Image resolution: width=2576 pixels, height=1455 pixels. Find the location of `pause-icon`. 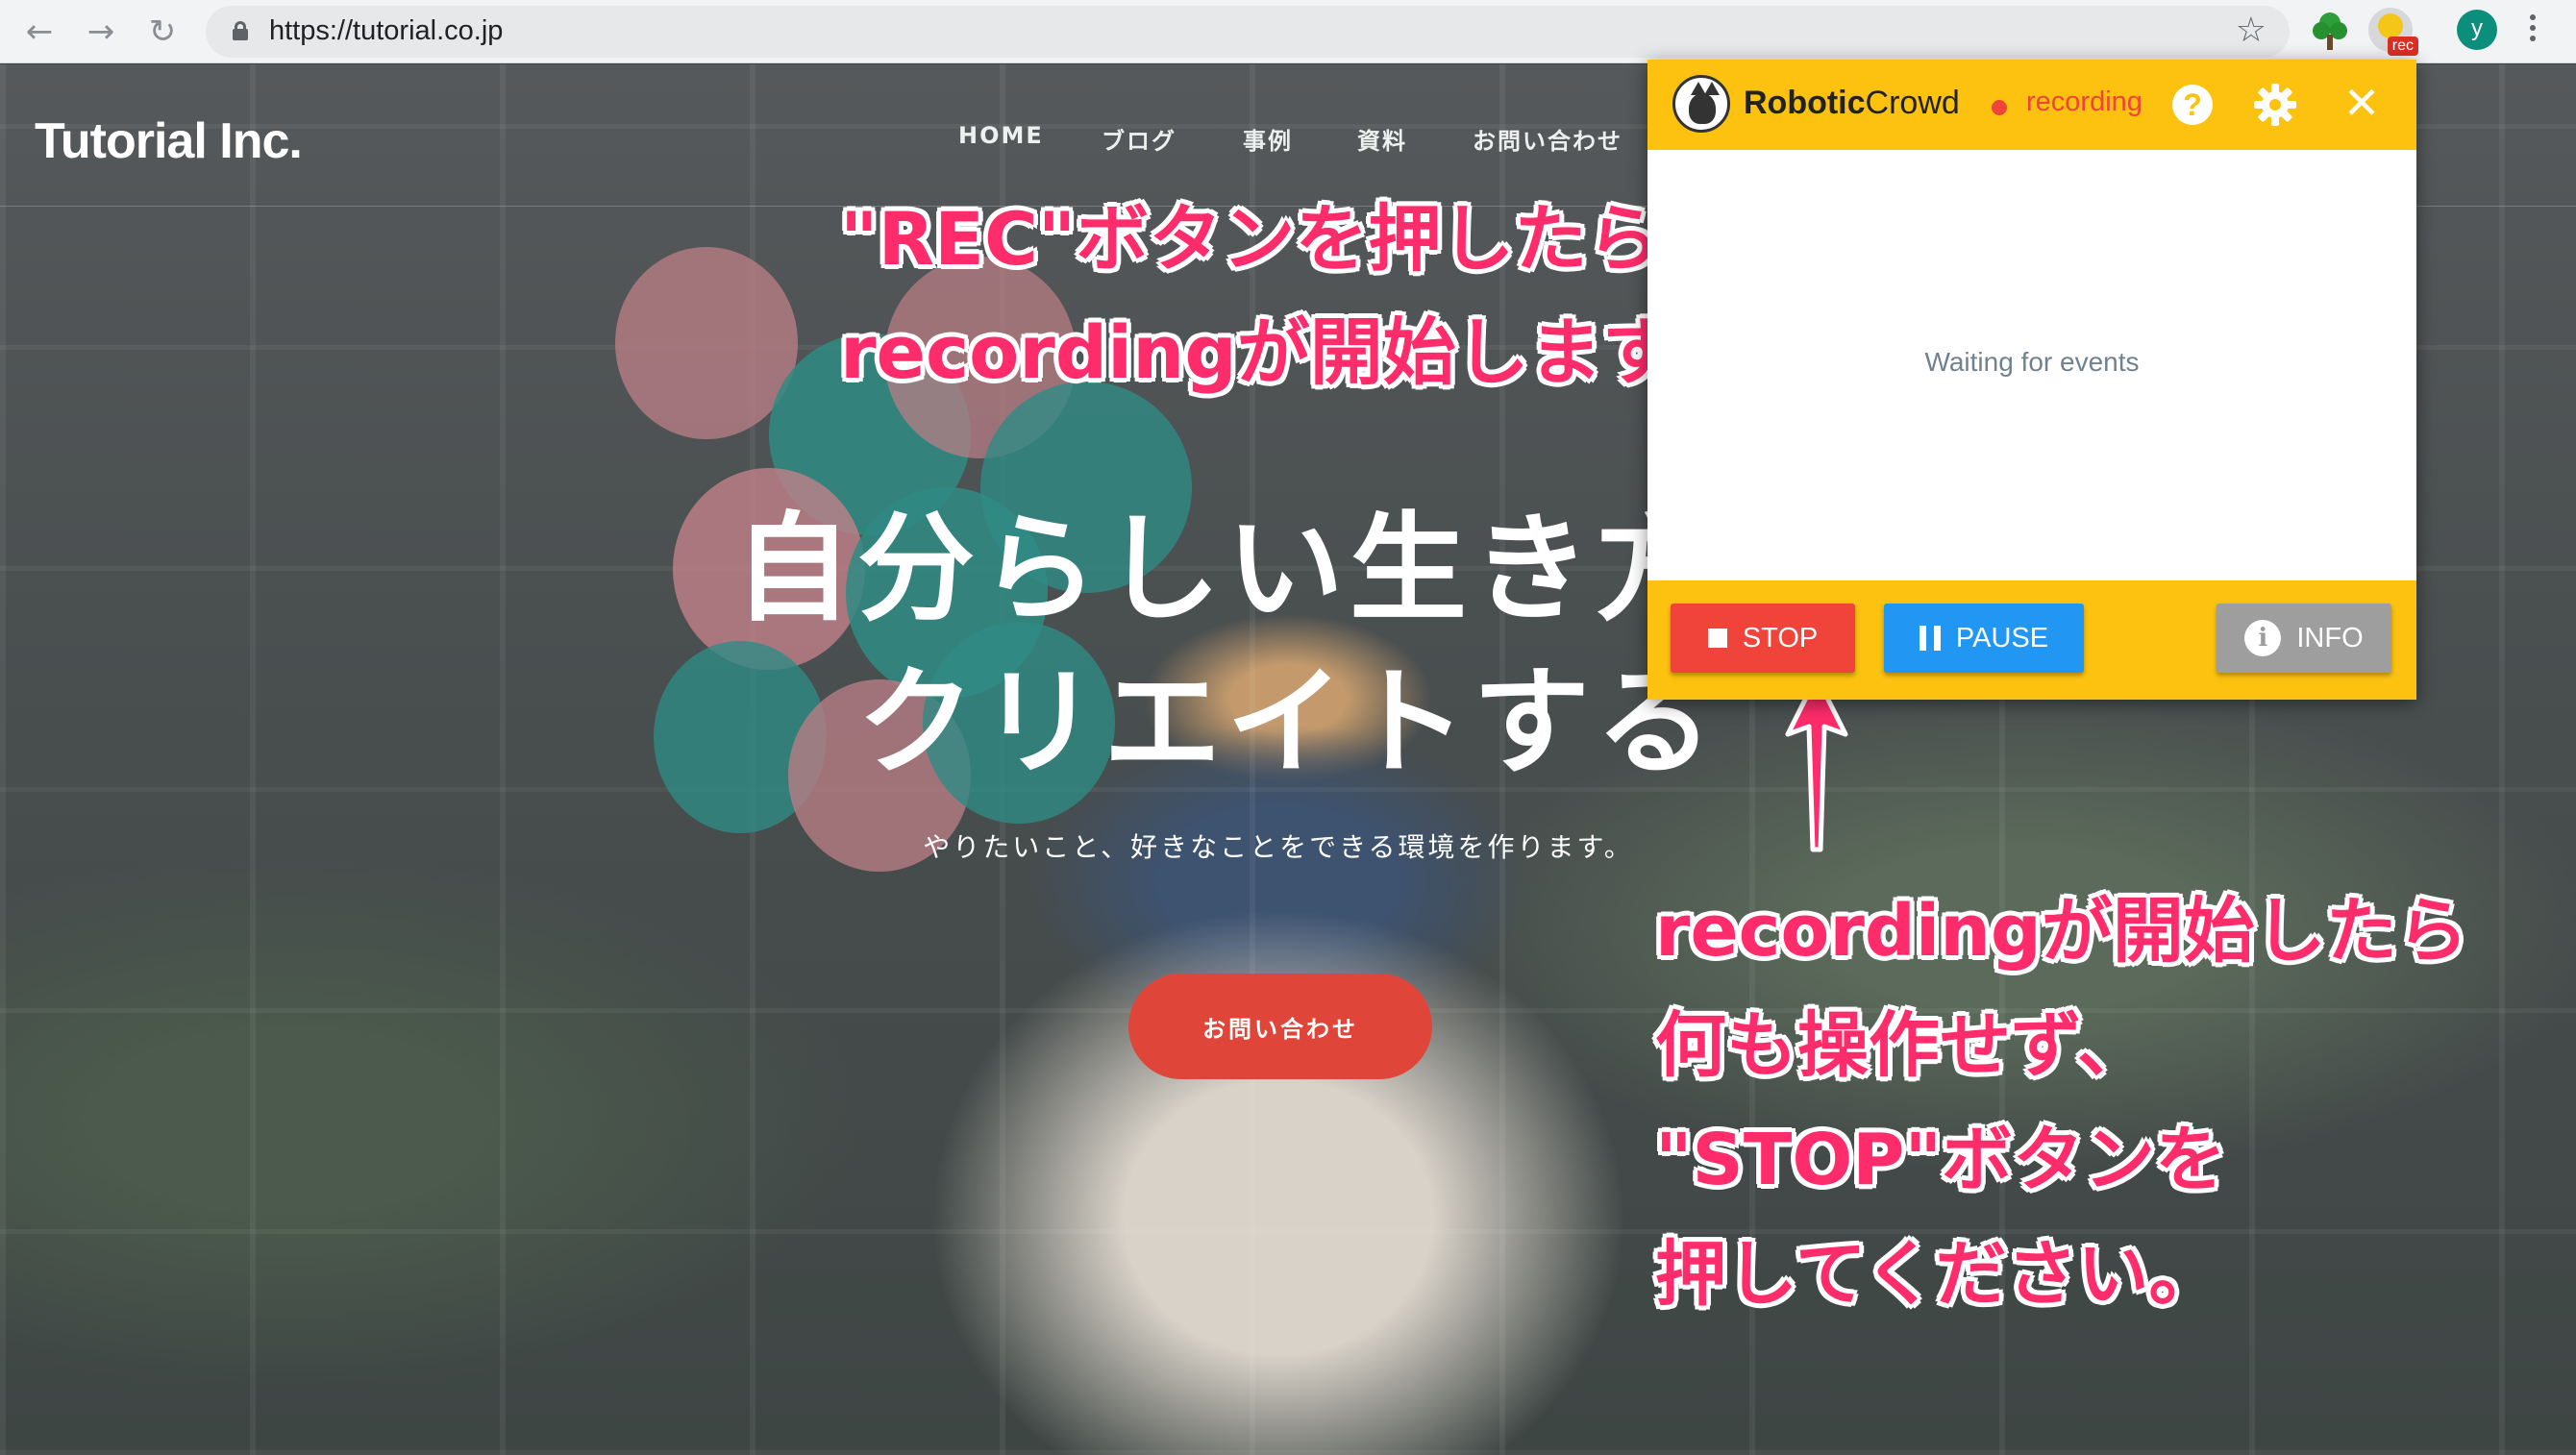

pause-icon is located at coordinates (1930, 639).